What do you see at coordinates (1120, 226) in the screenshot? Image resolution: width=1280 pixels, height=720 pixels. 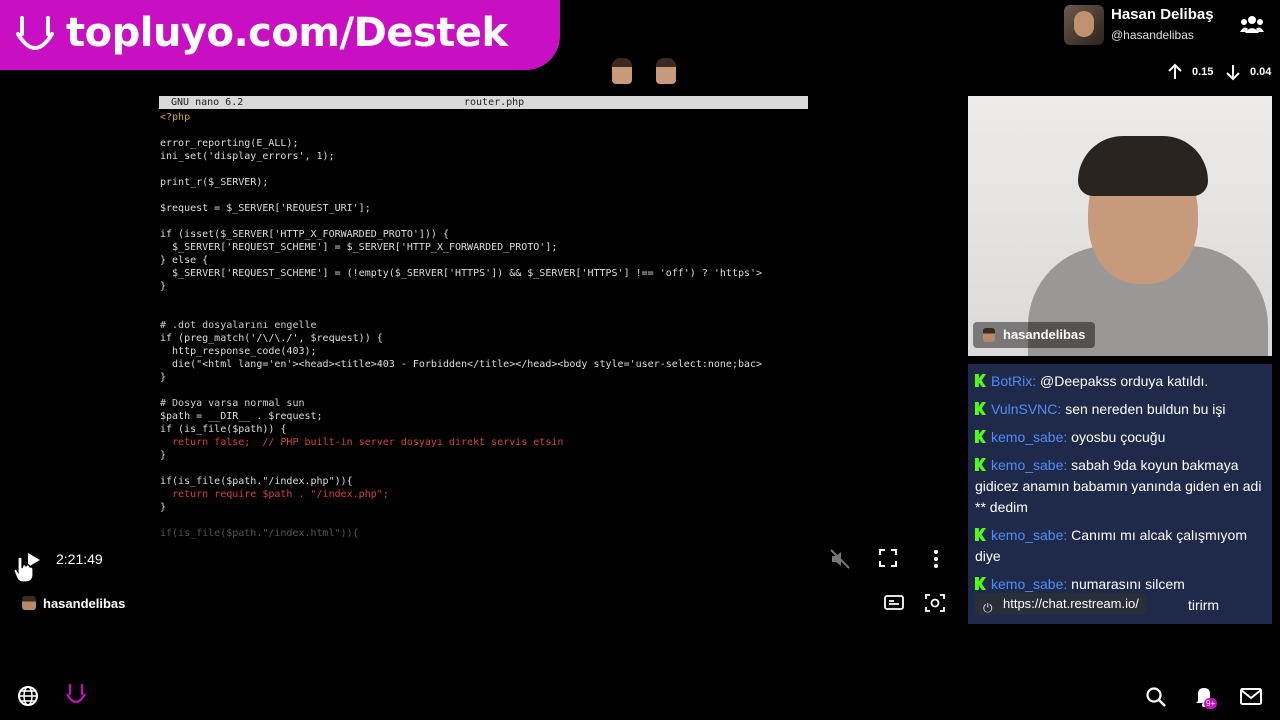 I see `webcam-overlay` at bounding box center [1120, 226].